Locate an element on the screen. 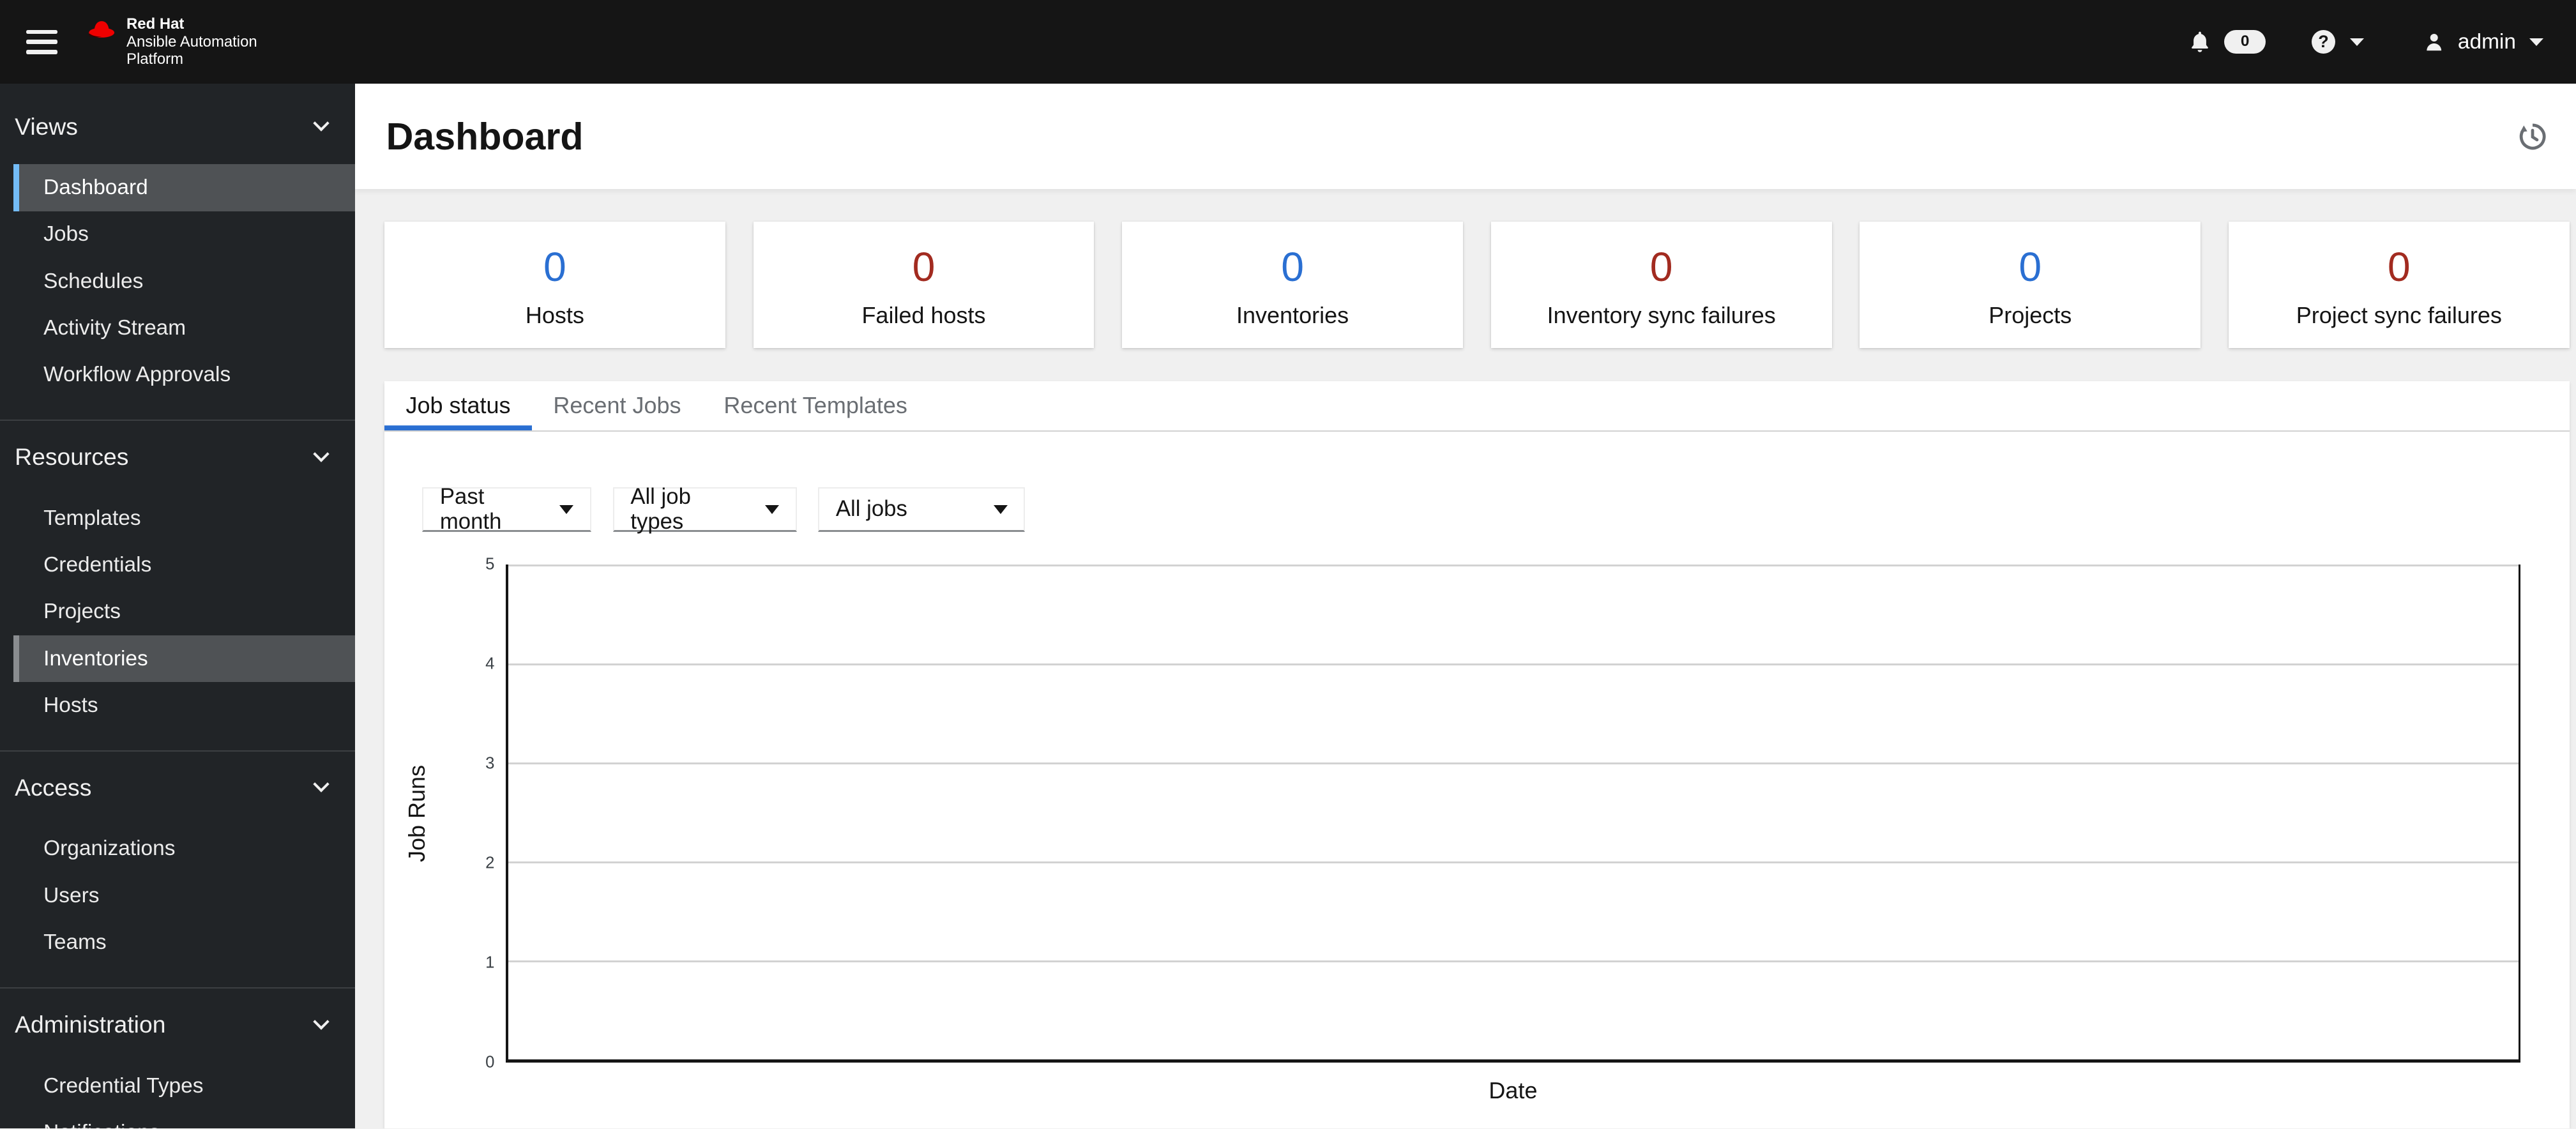 Image resolution: width=2576 pixels, height=1129 pixels. nav-item-label: Notifications is located at coordinates (102, 1125).